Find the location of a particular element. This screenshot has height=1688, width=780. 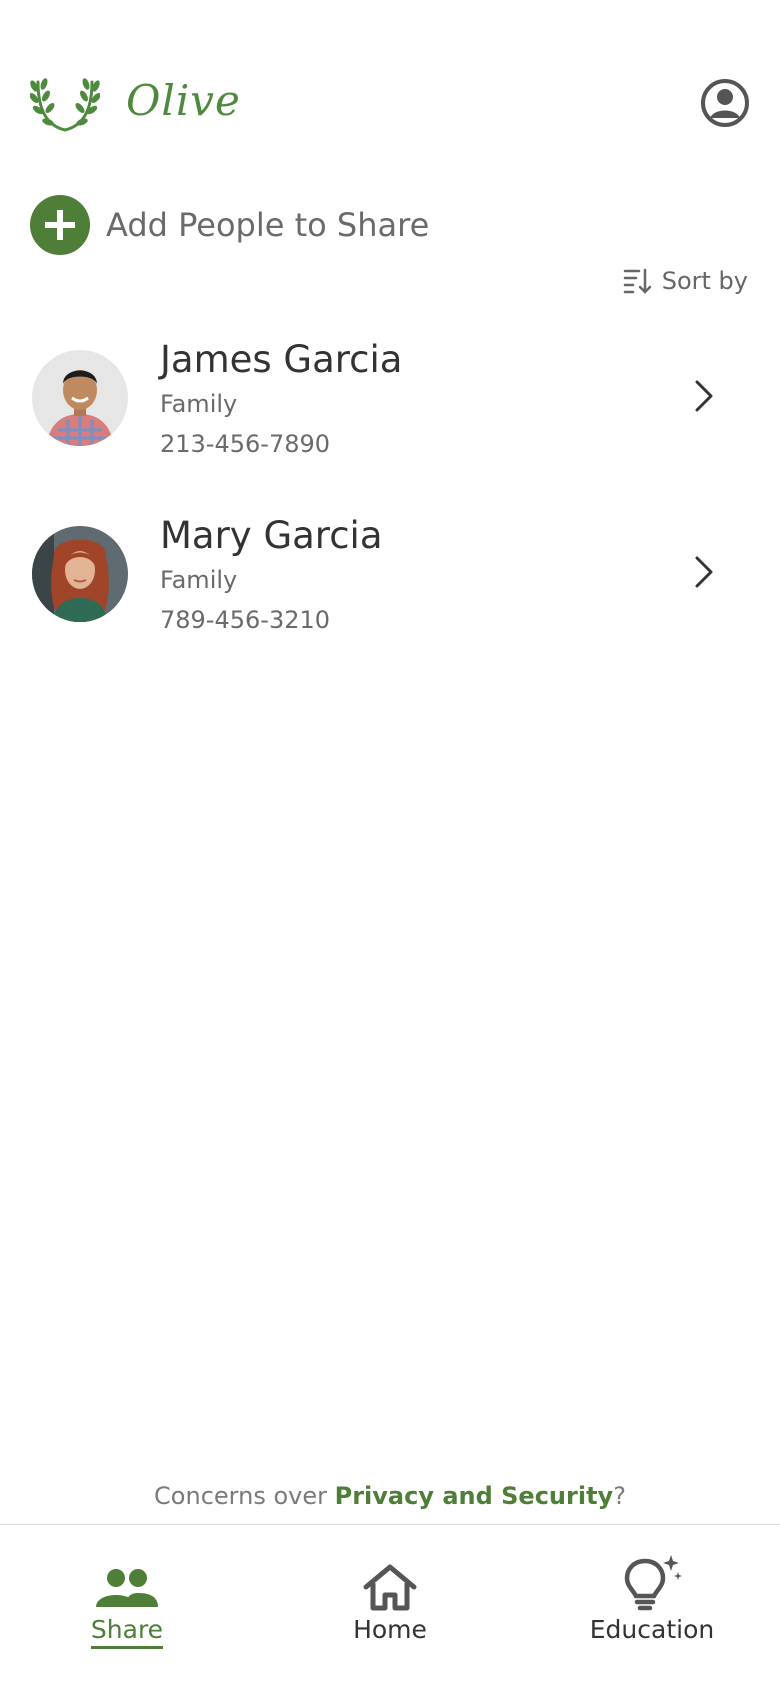

people-icon is located at coordinates (127, 1588).